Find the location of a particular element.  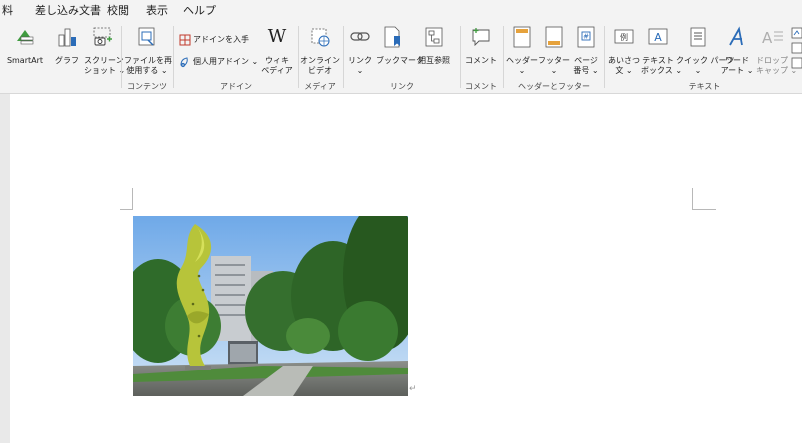

inserted-photo is located at coordinates (270, 306).